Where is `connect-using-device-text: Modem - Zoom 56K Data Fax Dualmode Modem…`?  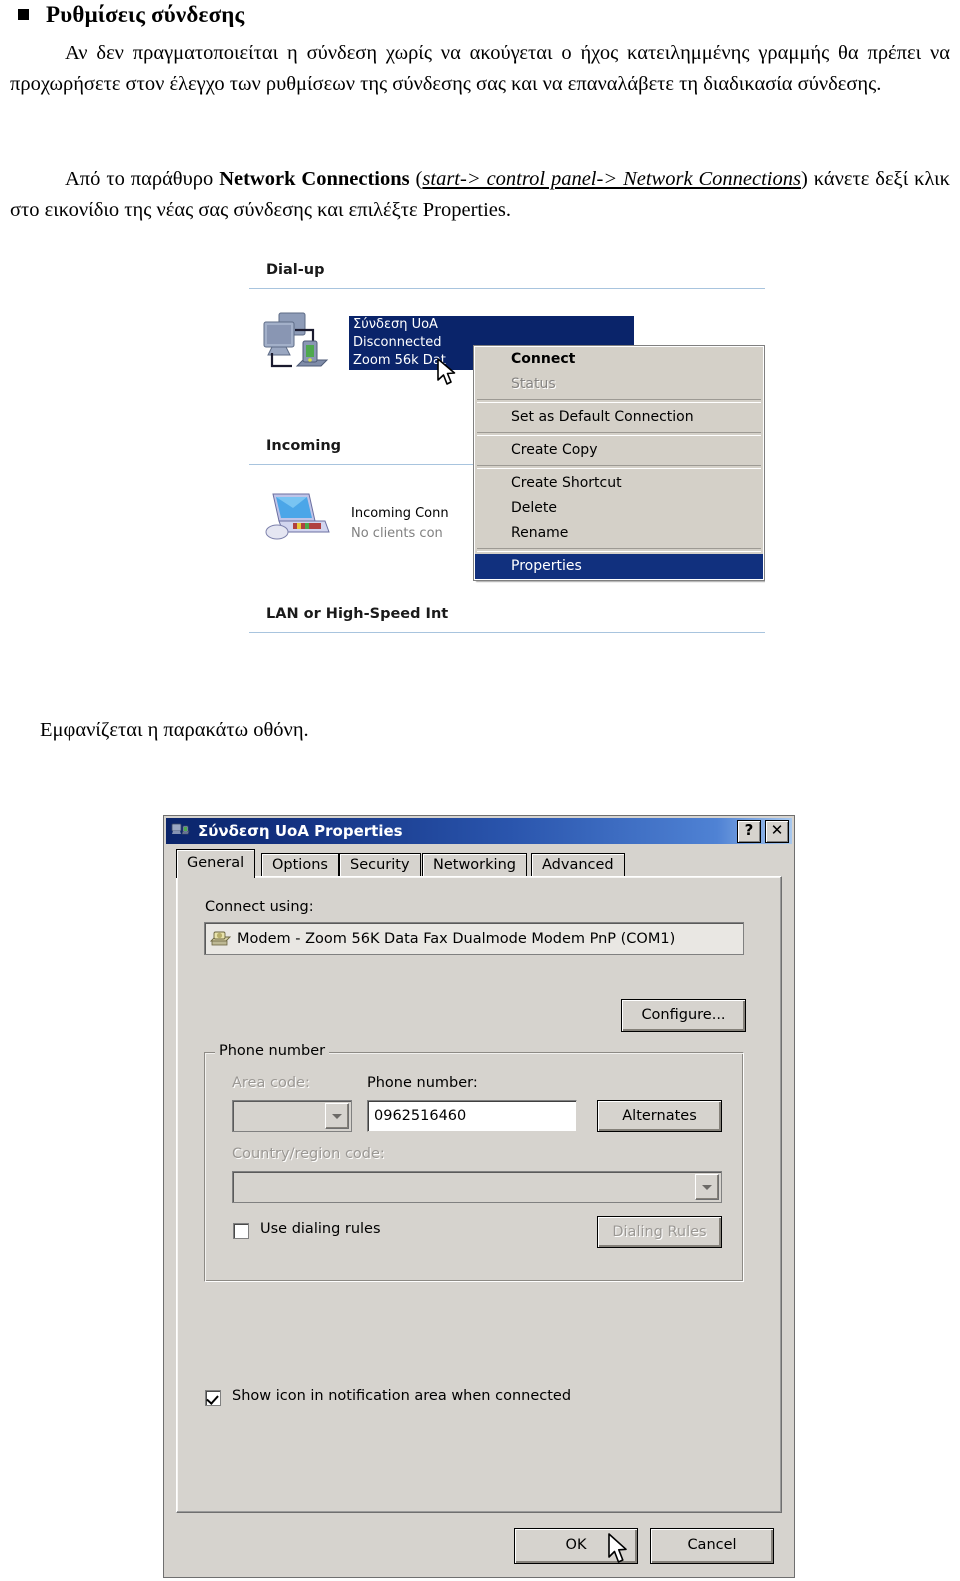 connect-using-device-text: Modem - Zoom 56K Data Fax Dualmode Modem… is located at coordinates (456, 938).